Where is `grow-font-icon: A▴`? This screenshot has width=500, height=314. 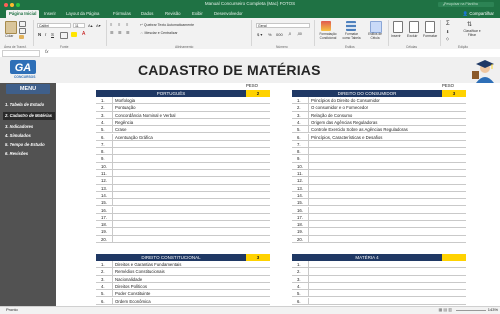
grow-font-icon: A▴ is located at coordinates (90, 25).